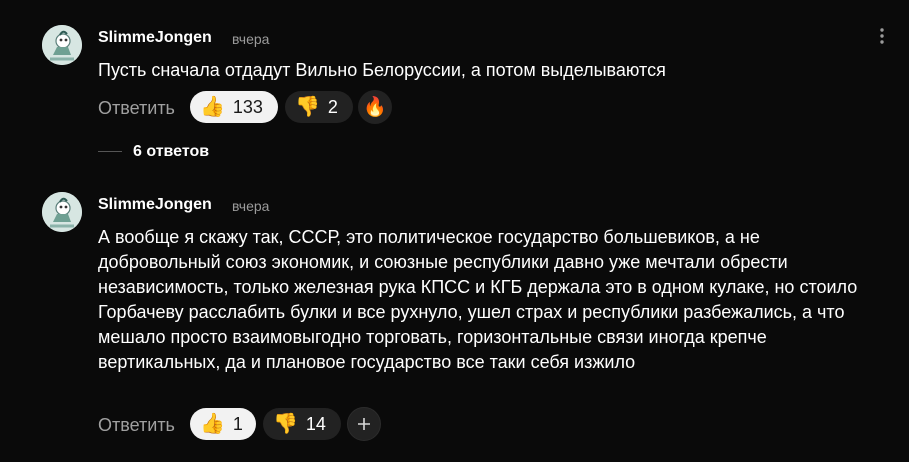  I want to click on thumbs-up-icon: 👍, so click(212, 424).